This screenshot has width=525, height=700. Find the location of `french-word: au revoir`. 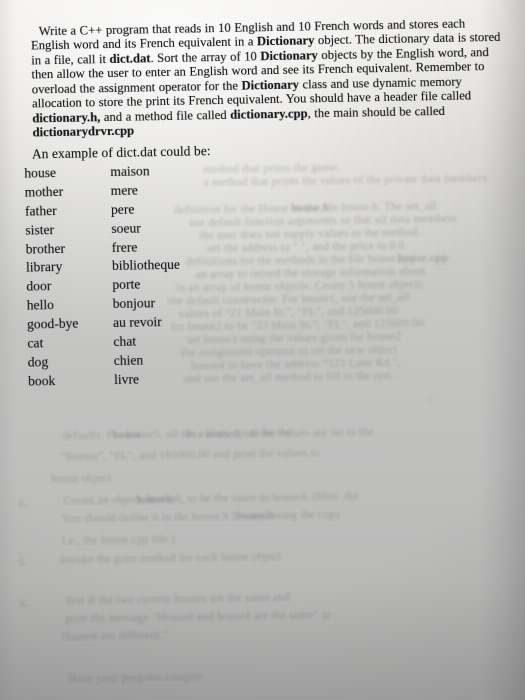

french-word: au revoir is located at coordinates (137, 322).